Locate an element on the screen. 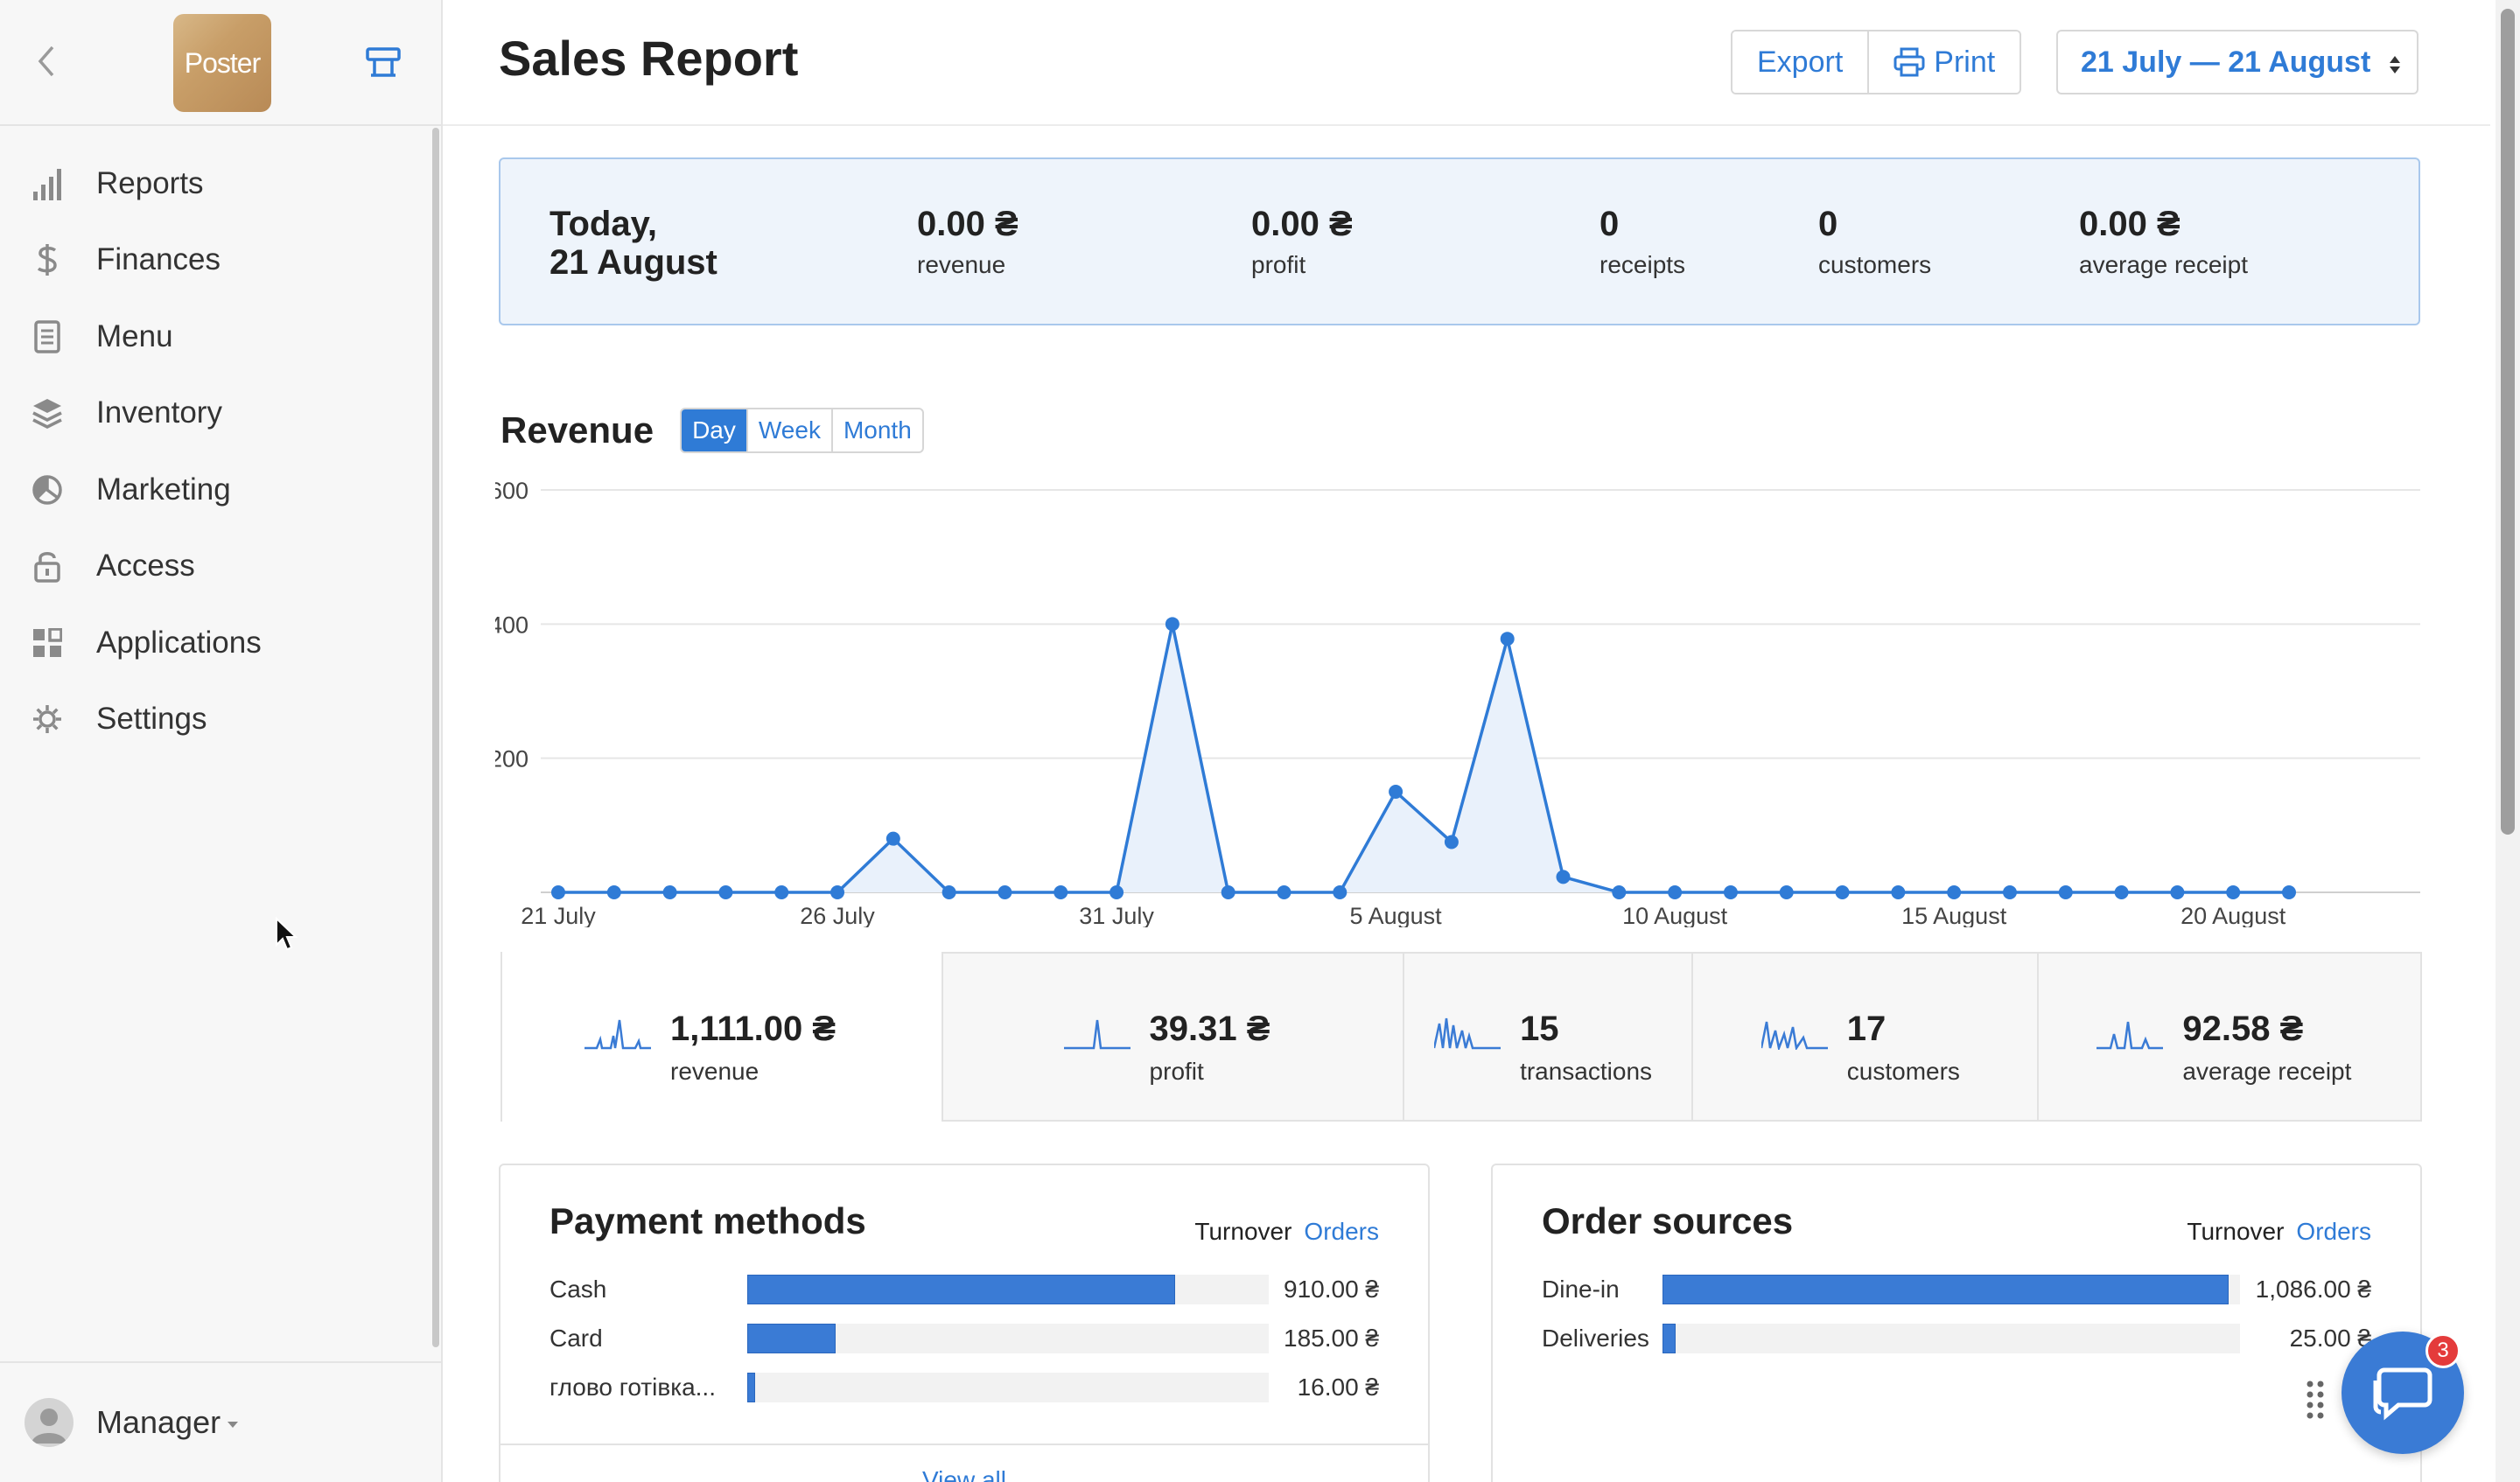 The height and width of the screenshot is (1482, 2520). user-menu: Manager is located at coordinates (220, 1421).